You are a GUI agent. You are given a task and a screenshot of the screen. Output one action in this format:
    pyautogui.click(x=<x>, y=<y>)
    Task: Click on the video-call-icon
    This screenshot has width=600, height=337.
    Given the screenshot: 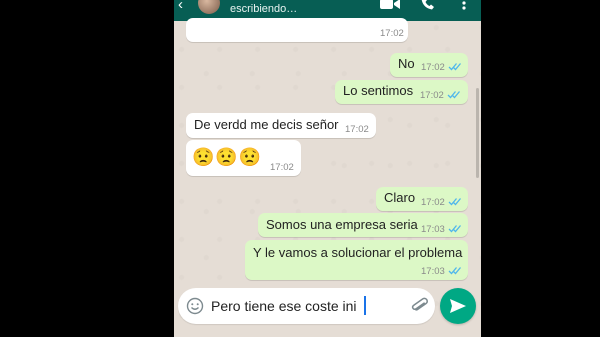 What is the action you would take?
    pyautogui.click(x=390, y=5)
    